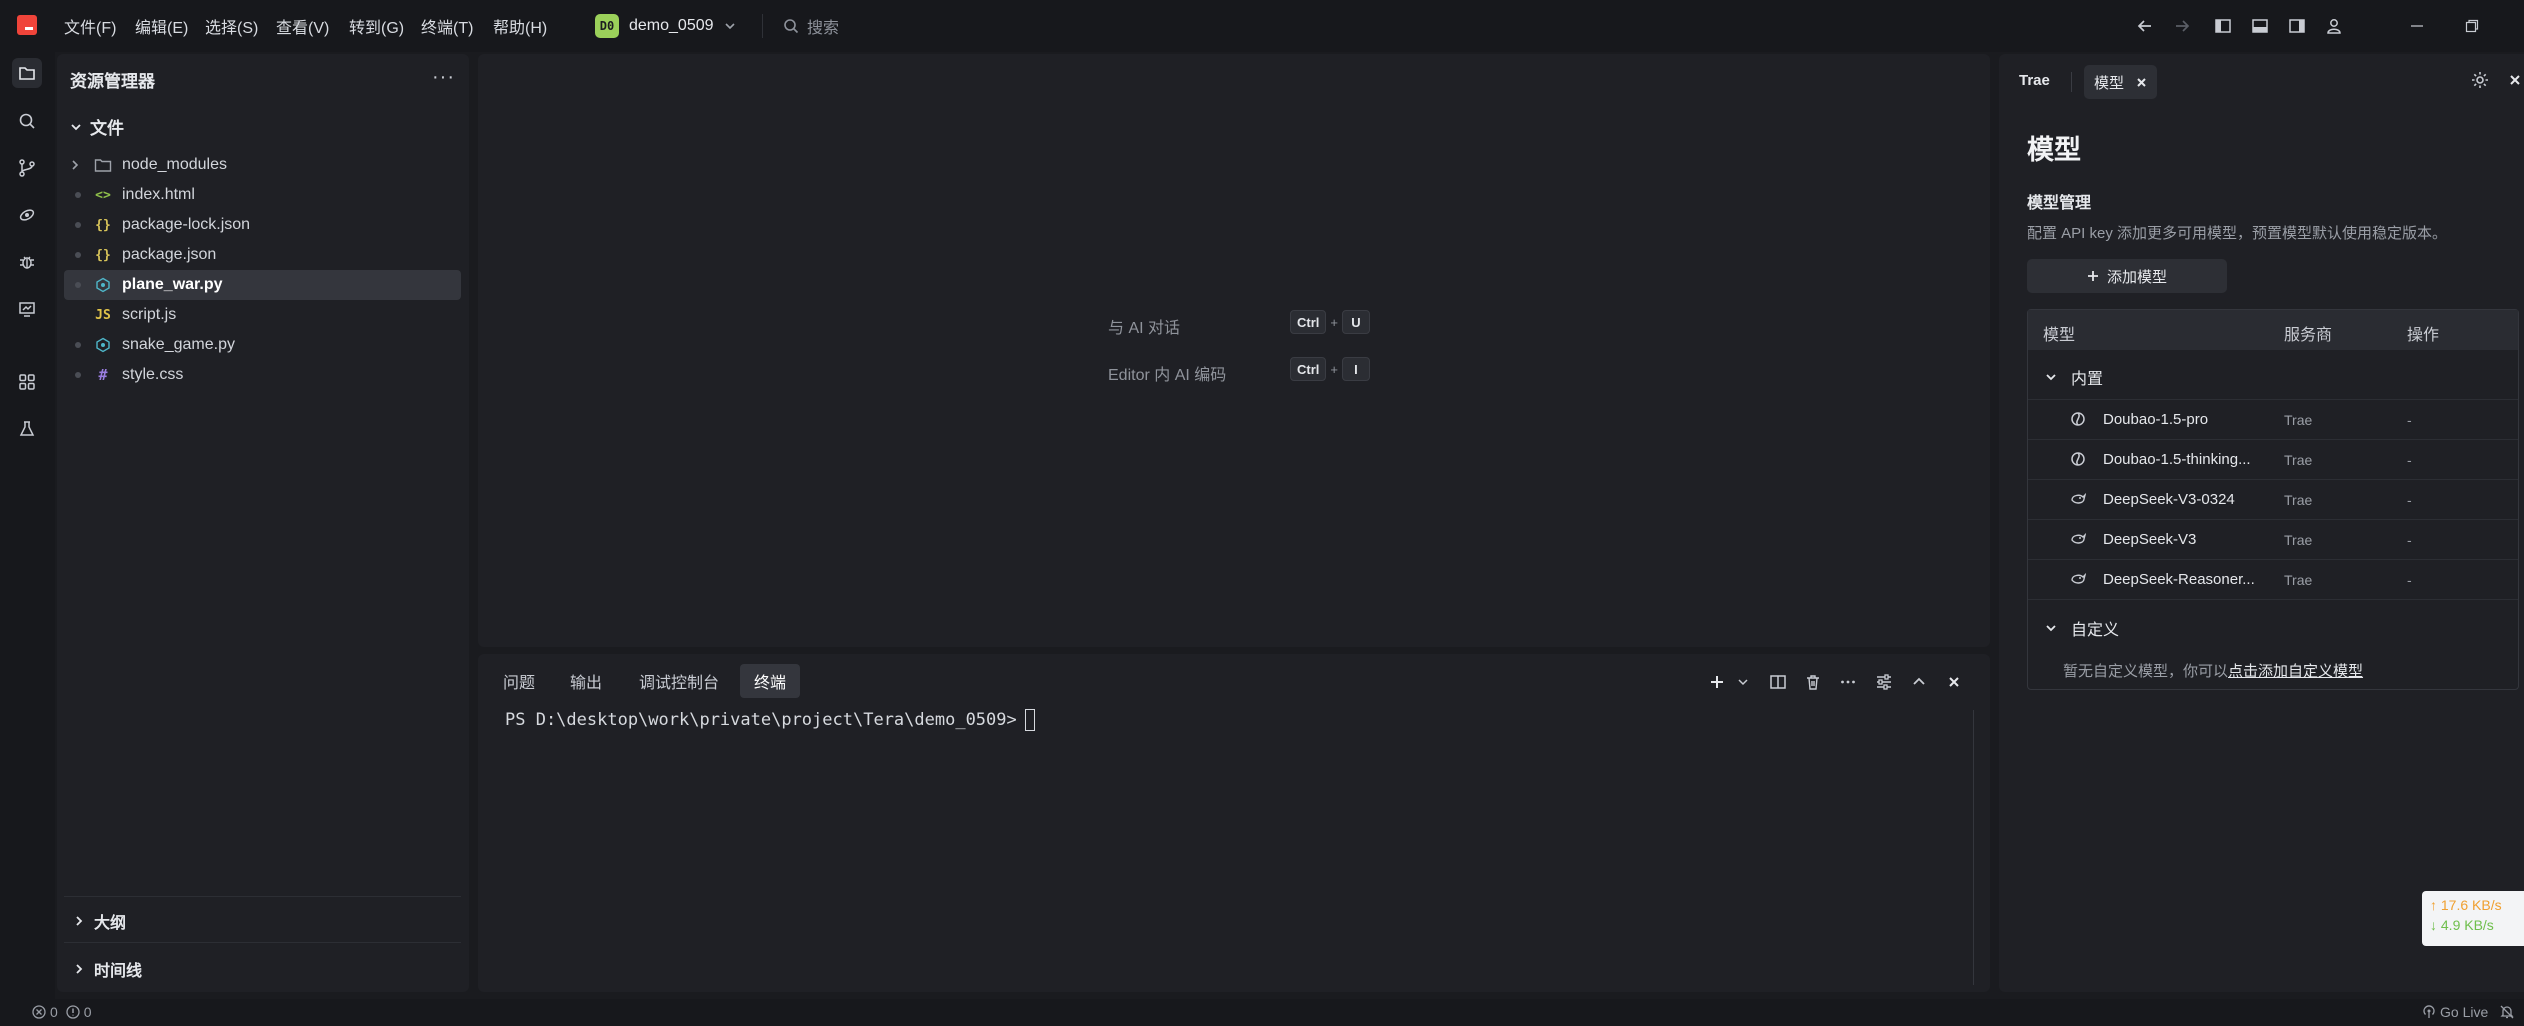  Describe the element at coordinates (2059, 203) in the screenshot. I see `model-management-heading: 模型管理` at that location.